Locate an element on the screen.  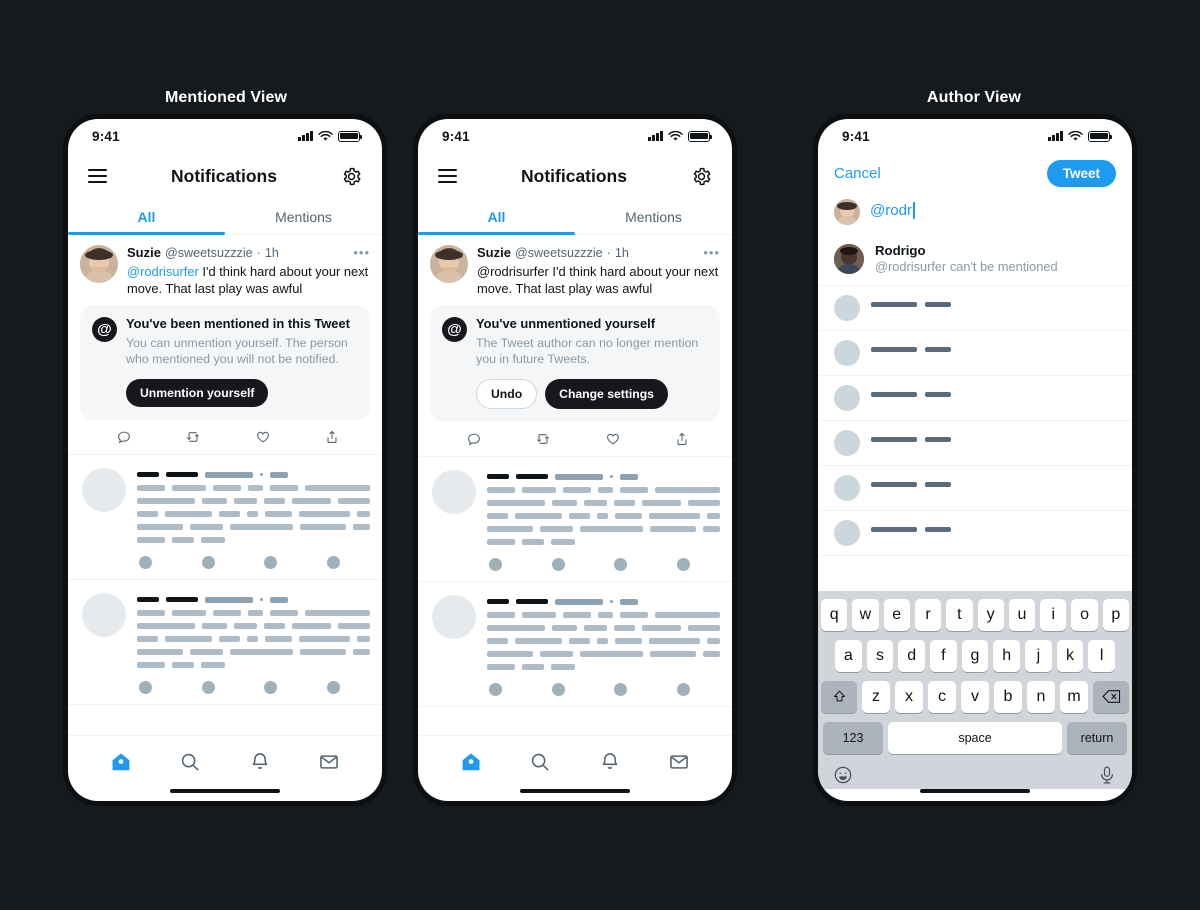
key-space: space is located at coordinates (975, 737).